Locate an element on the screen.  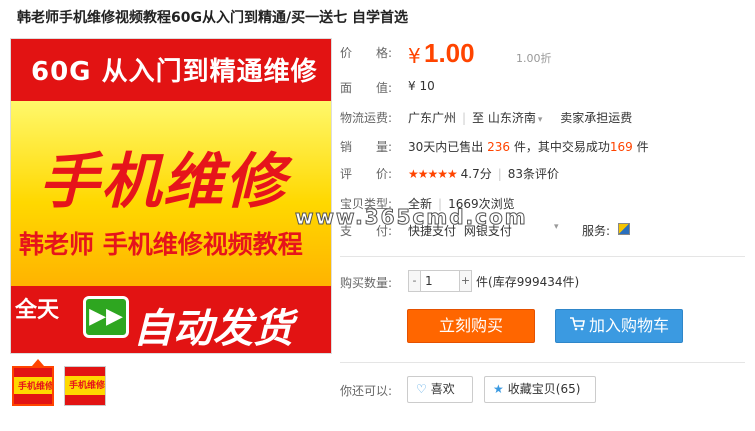
heart-icon: ♡ is located at coordinates (421, 389).